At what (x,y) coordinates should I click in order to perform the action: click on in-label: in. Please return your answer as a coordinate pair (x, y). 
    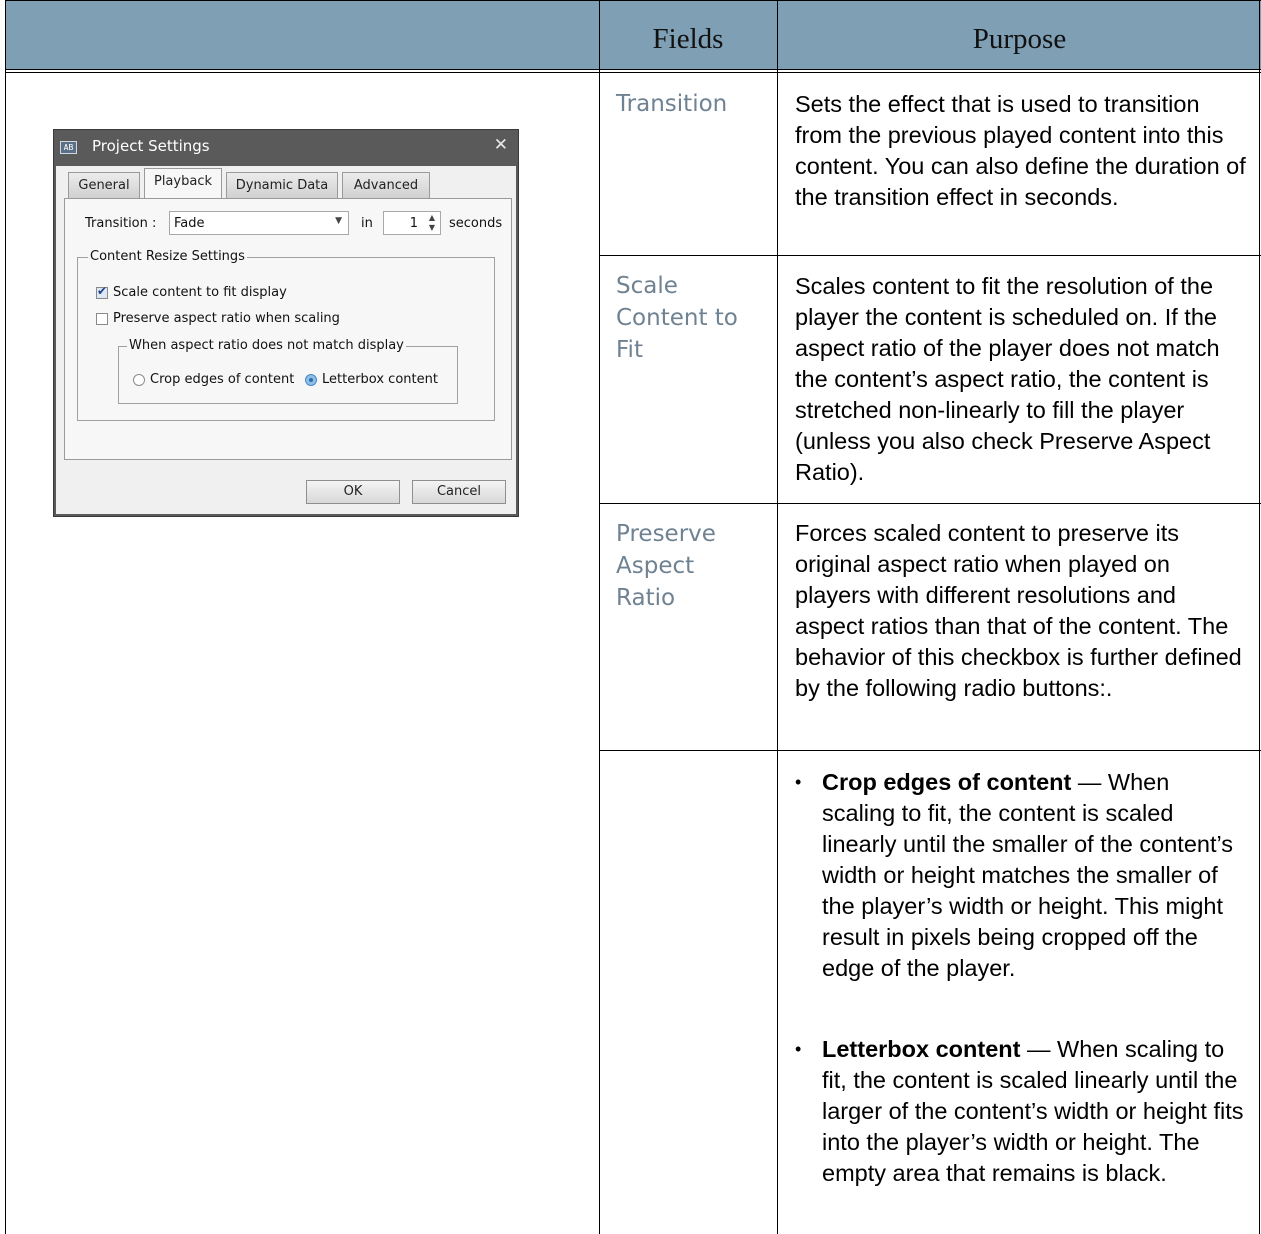
    Looking at the image, I should click on (367, 223).